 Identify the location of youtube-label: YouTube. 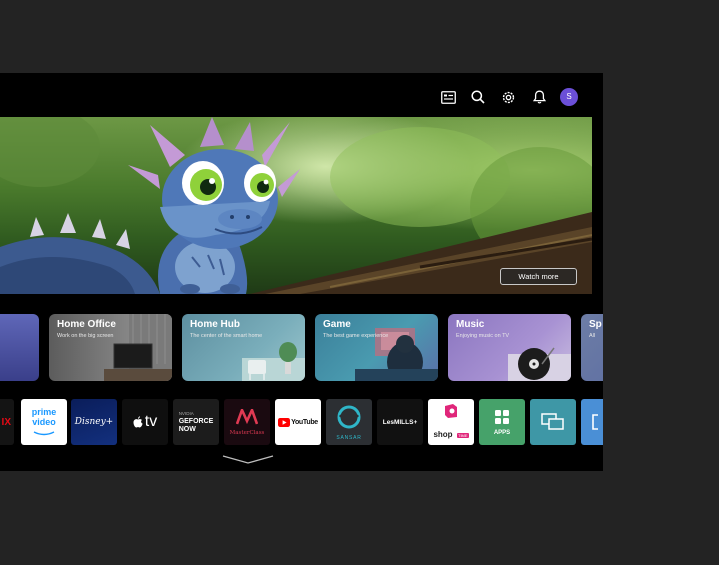
(304, 422).